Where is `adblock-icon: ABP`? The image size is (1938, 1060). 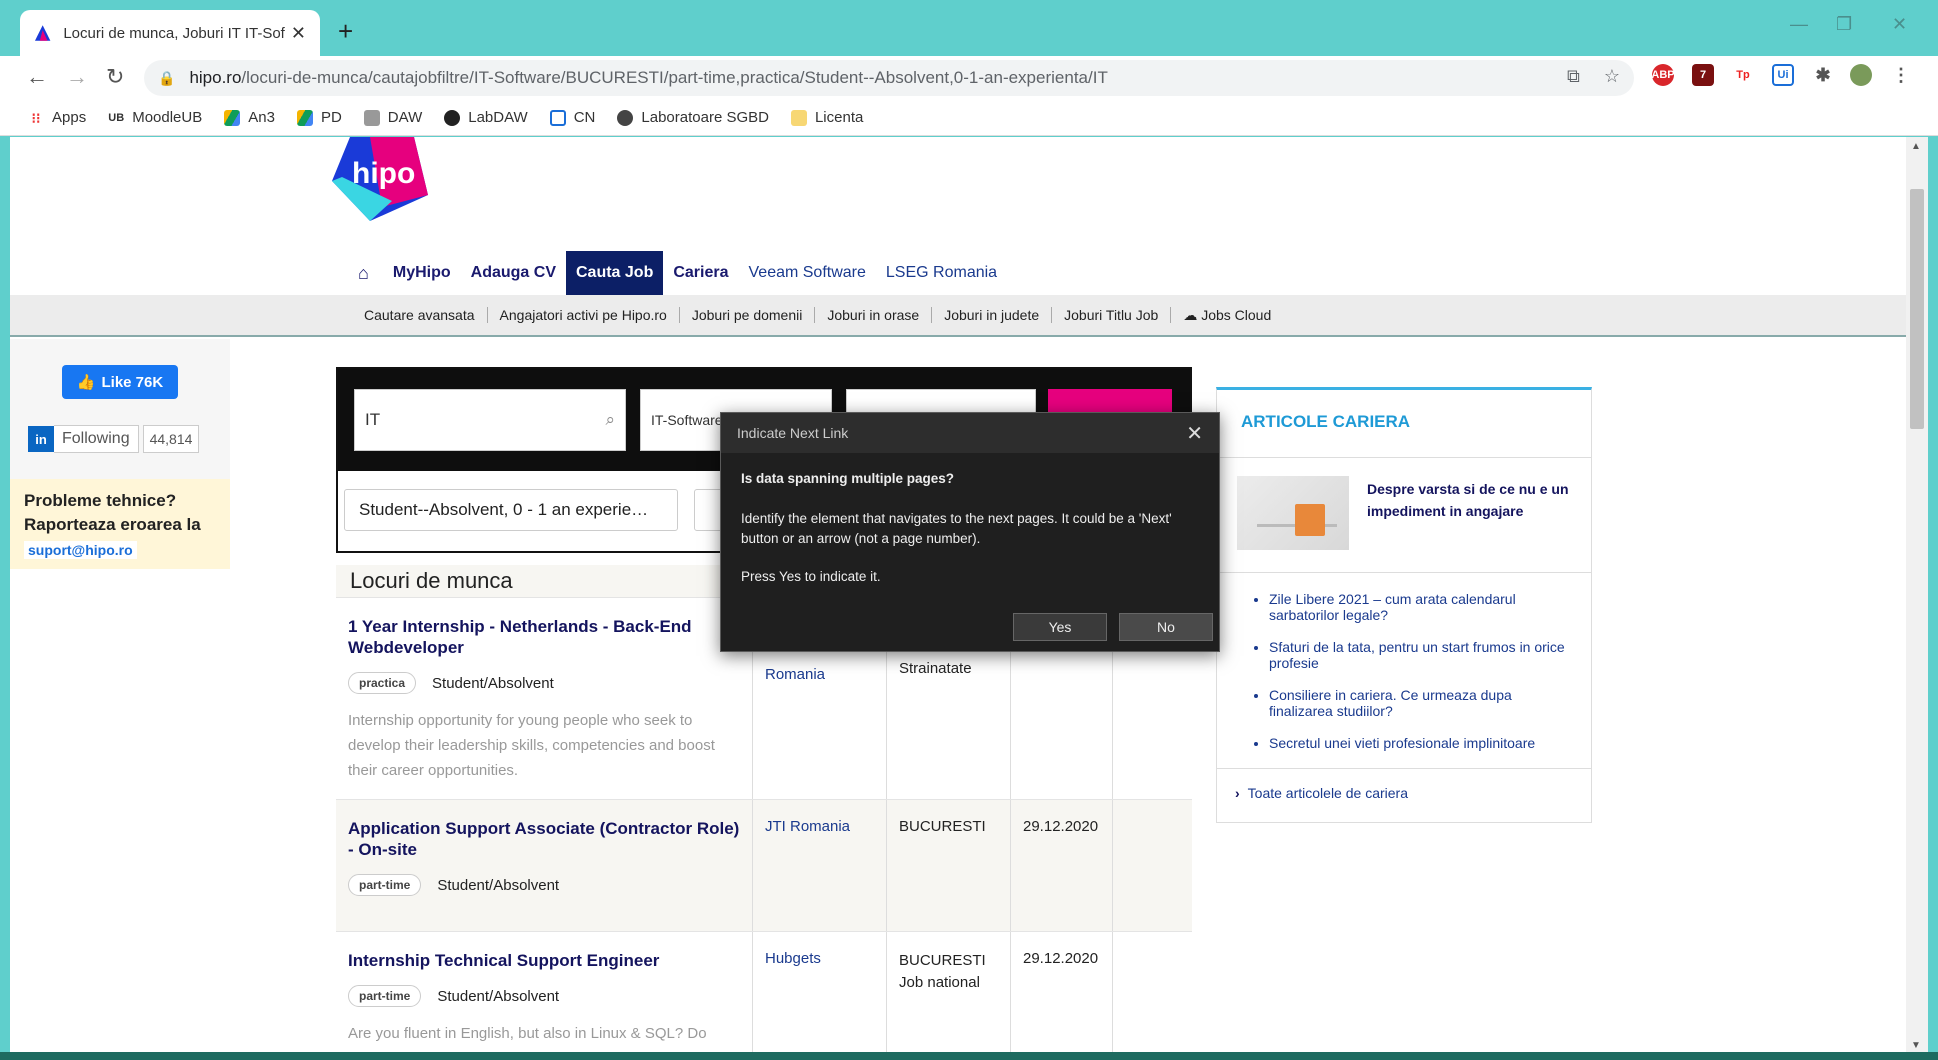
adblock-icon: ABP is located at coordinates (1663, 75).